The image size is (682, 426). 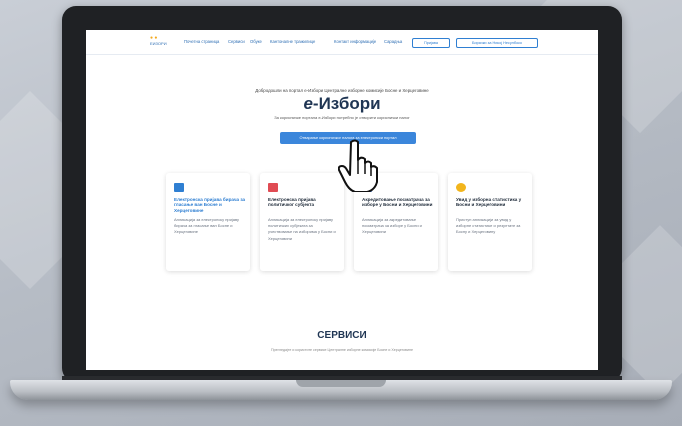 What do you see at coordinates (256, 41) in the screenshot?
I see `nav-trainings: Обуке` at bounding box center [256, 41].